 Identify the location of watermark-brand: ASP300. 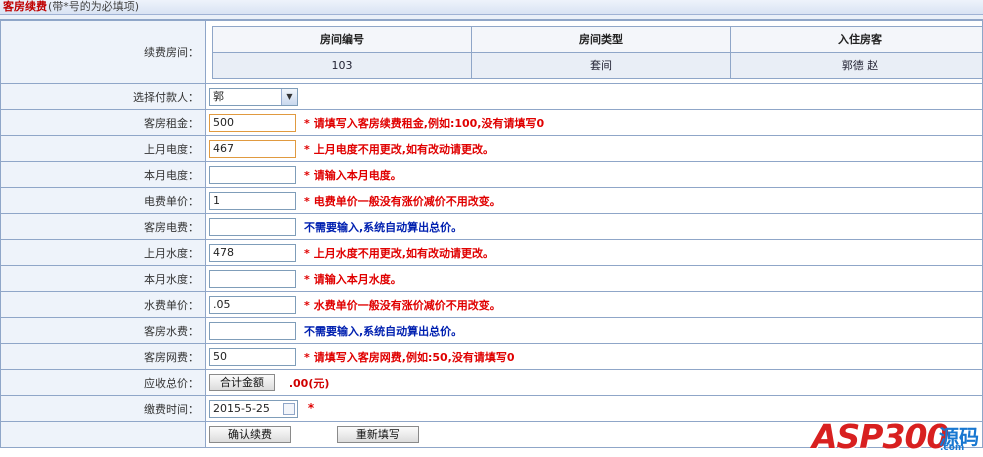
(880, 436).